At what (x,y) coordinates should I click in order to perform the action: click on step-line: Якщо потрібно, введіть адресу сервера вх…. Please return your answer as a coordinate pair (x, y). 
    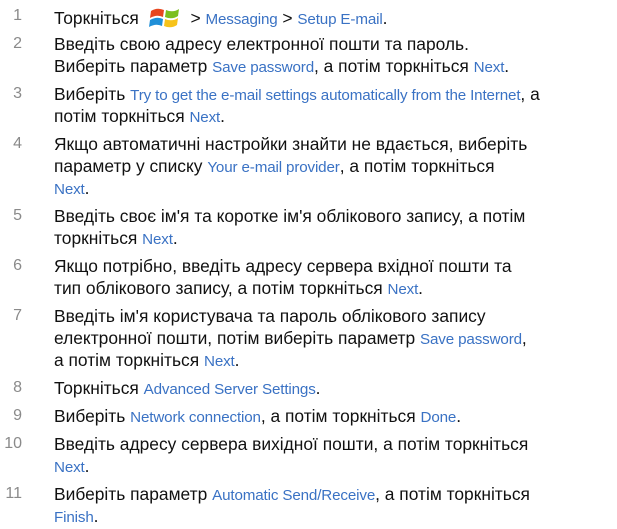
    Looking at the image, I should click on (334, 266).